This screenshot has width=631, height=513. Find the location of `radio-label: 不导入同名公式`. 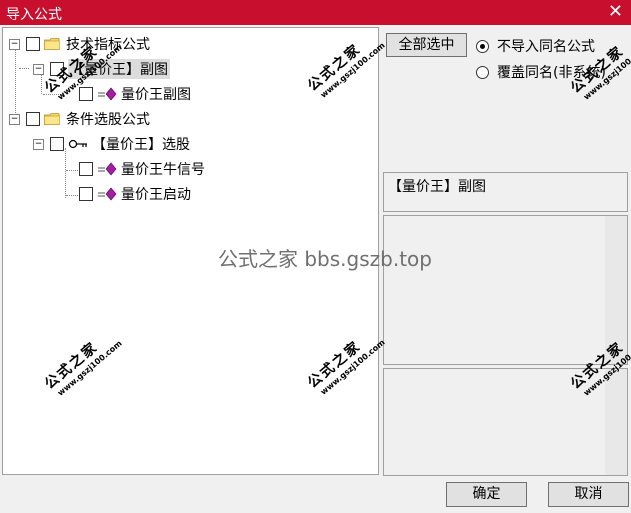

radio-label: 不导入同名公式 is located at coordinates (546, 47).